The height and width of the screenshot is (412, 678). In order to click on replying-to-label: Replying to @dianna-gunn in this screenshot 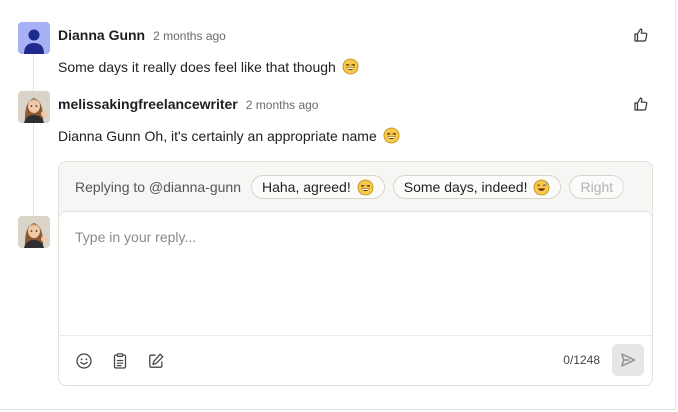, I will do `click(158, 187)`.